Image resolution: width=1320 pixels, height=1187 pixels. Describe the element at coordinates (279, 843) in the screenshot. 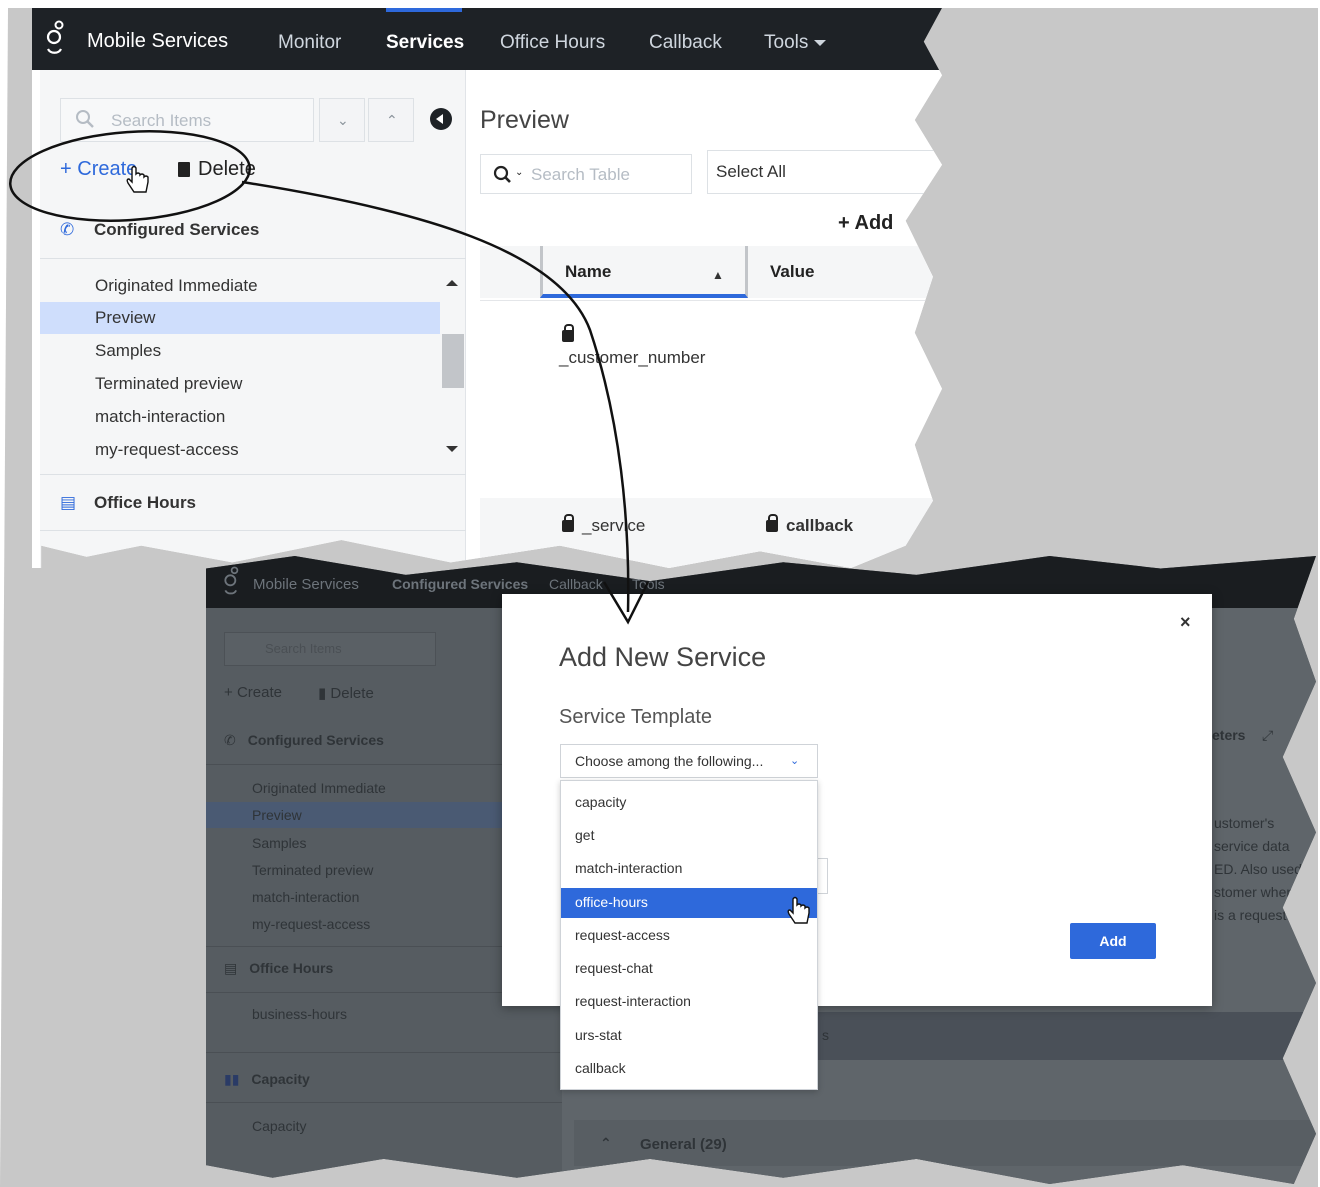

I see `list-item: Samples` at that location.